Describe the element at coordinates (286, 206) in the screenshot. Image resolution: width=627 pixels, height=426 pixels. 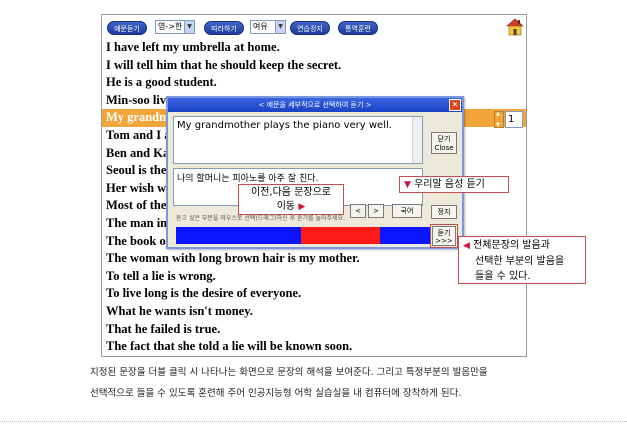
I see `callout-prev-next-text: 이동` at that location.